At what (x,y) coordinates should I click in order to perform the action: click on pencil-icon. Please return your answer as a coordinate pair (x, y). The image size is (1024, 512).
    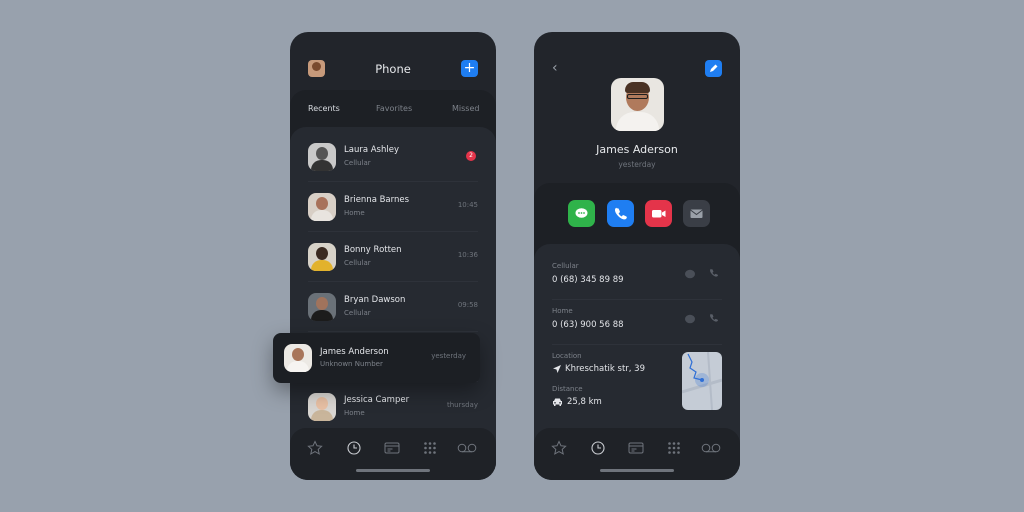
    Looking at the image, I should click on (714, 68).